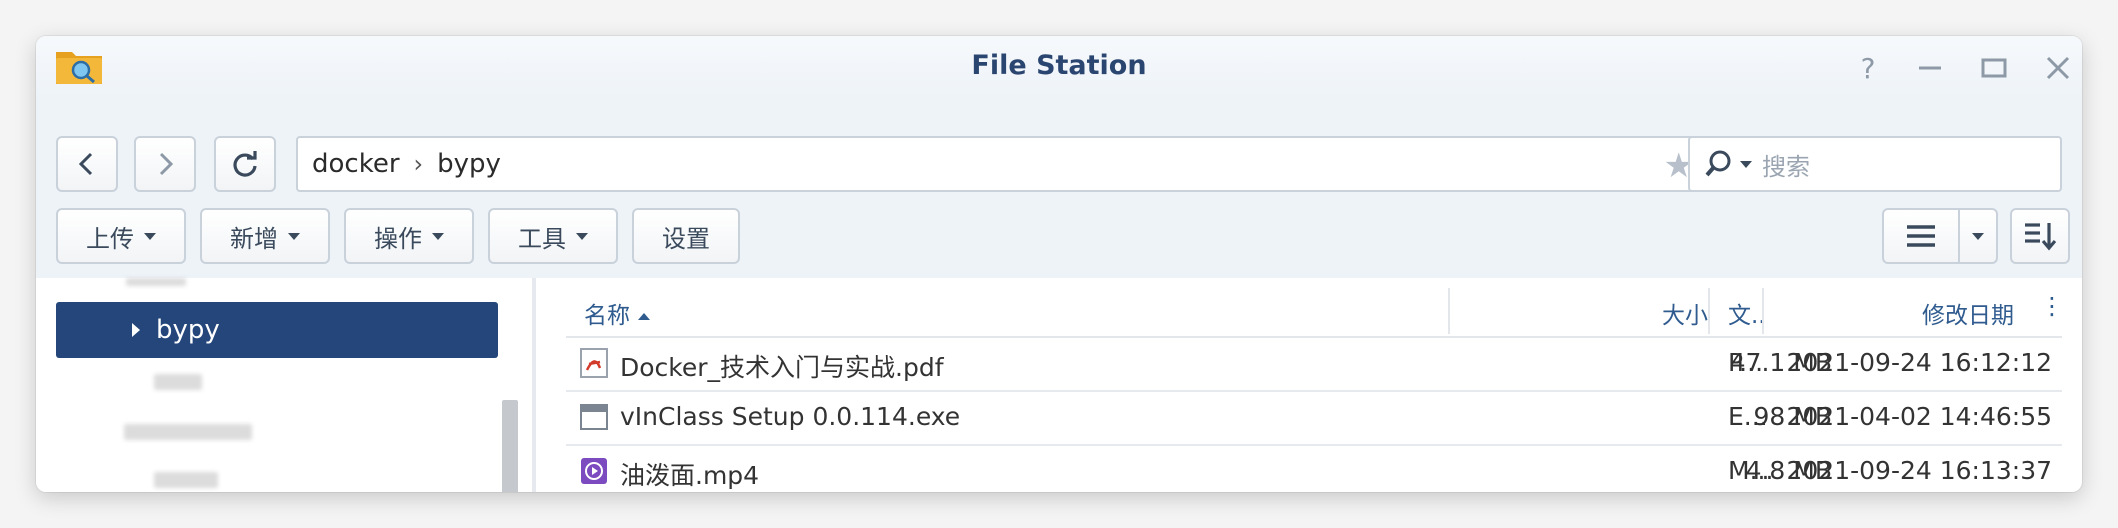 The height and width of the screenshot is (528, 2118). I want to click on title-bar: File Station ?, so click(1059, 67).